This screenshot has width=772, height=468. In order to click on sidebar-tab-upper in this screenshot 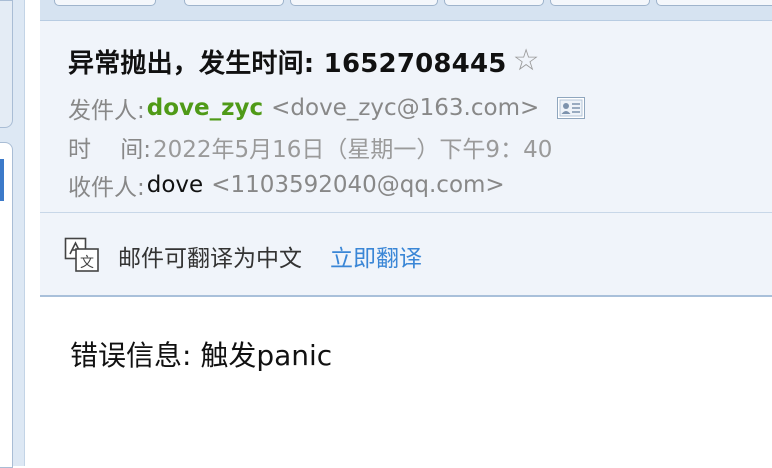, I will do `click(6, 64)`.